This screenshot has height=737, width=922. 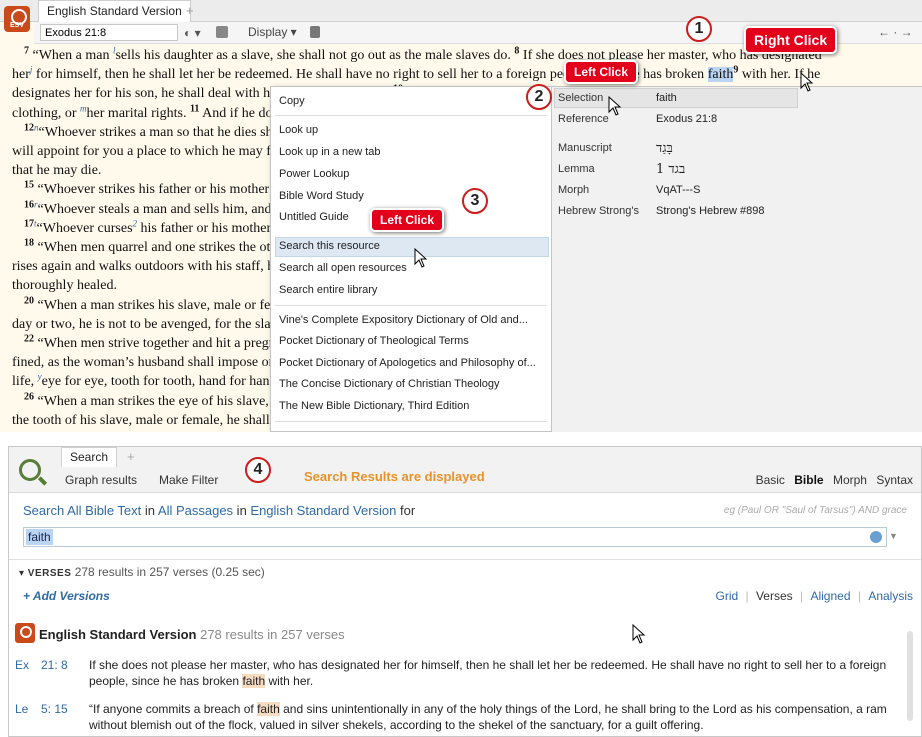 I want to click on manuscript-value: בָּגַד, so click(x=664, y=148).